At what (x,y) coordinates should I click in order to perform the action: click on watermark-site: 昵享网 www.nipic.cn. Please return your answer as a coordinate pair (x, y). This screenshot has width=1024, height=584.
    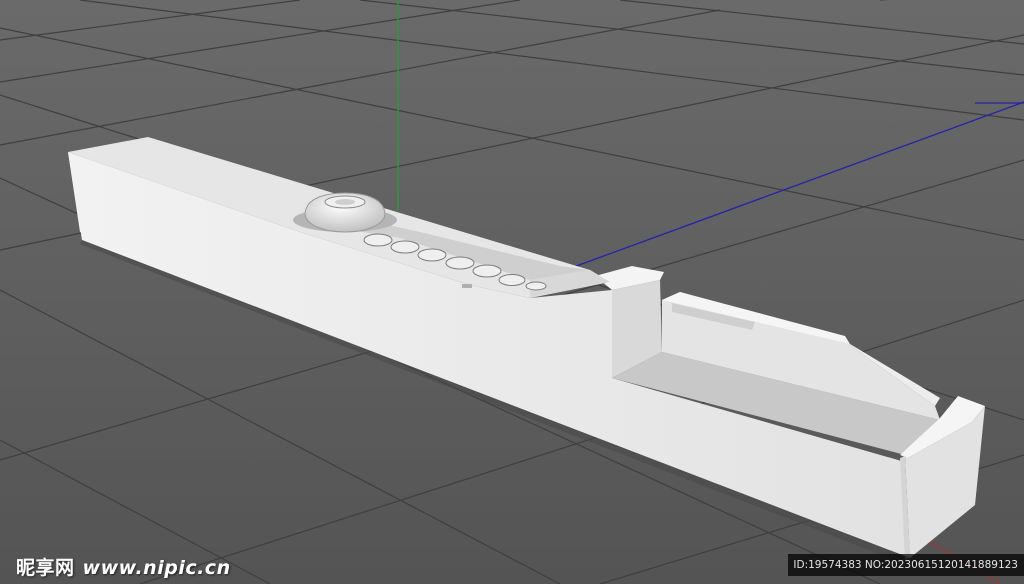
    Looking at the image, I should click on (123, 566).